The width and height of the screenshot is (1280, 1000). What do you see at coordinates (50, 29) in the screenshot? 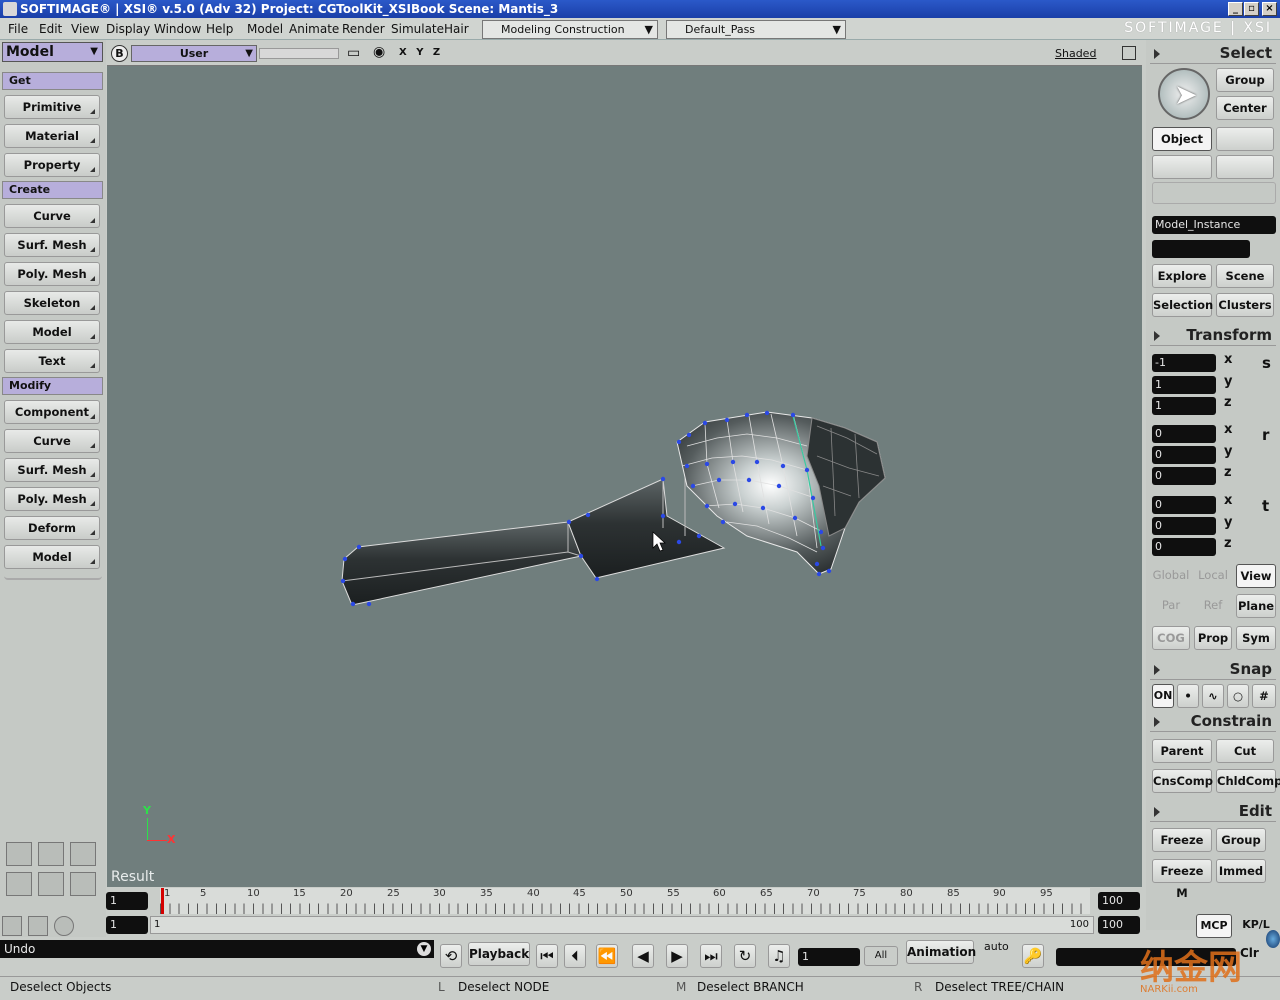
I see `menu-edit: Edit` at bounding box center [50, 29].